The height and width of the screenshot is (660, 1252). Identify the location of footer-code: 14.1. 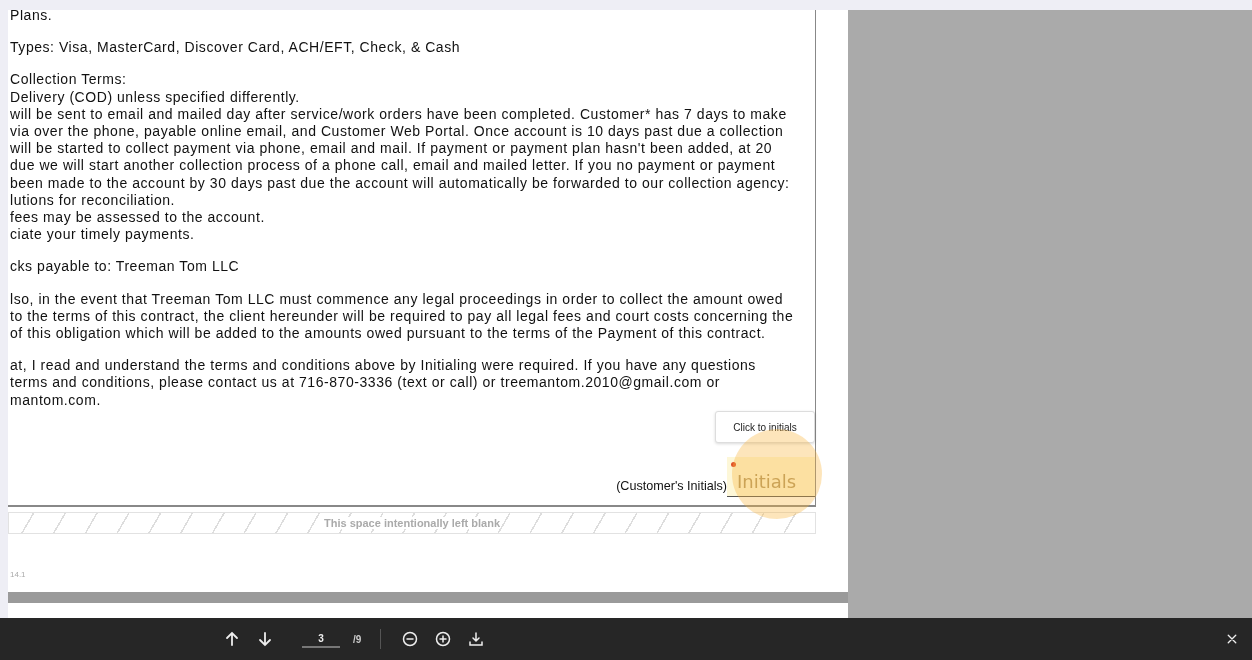
(18, 574).